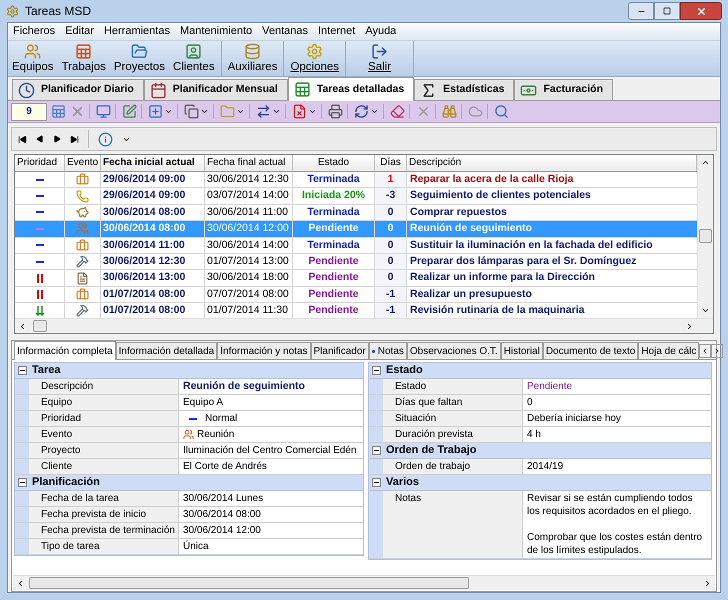 This screenshot has height=600, width=728. I want to click on property-label: Evento, so click(104, 434).